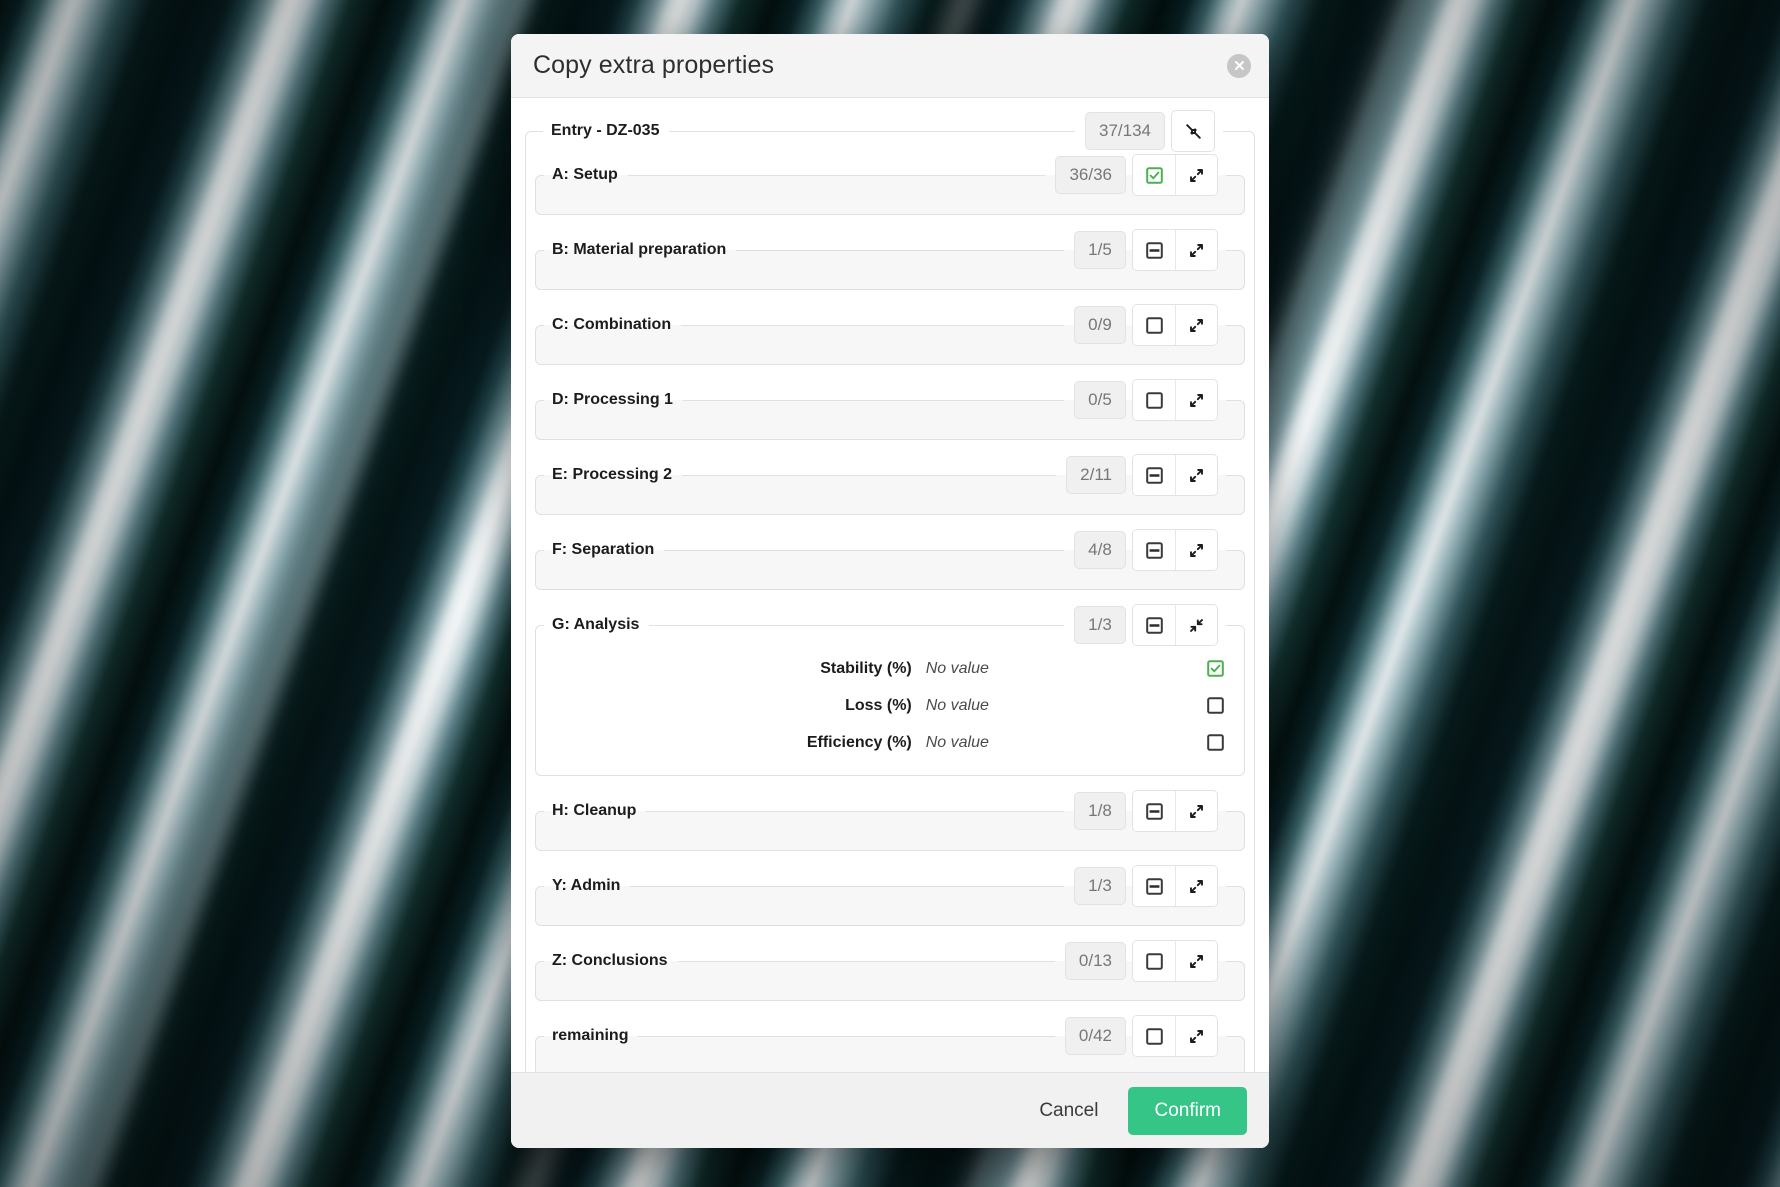  What do you see at coordinates (1095, 961) in the screenshot?
I see `section-count-badge: 0/13` at bounding box center [1095, 961].